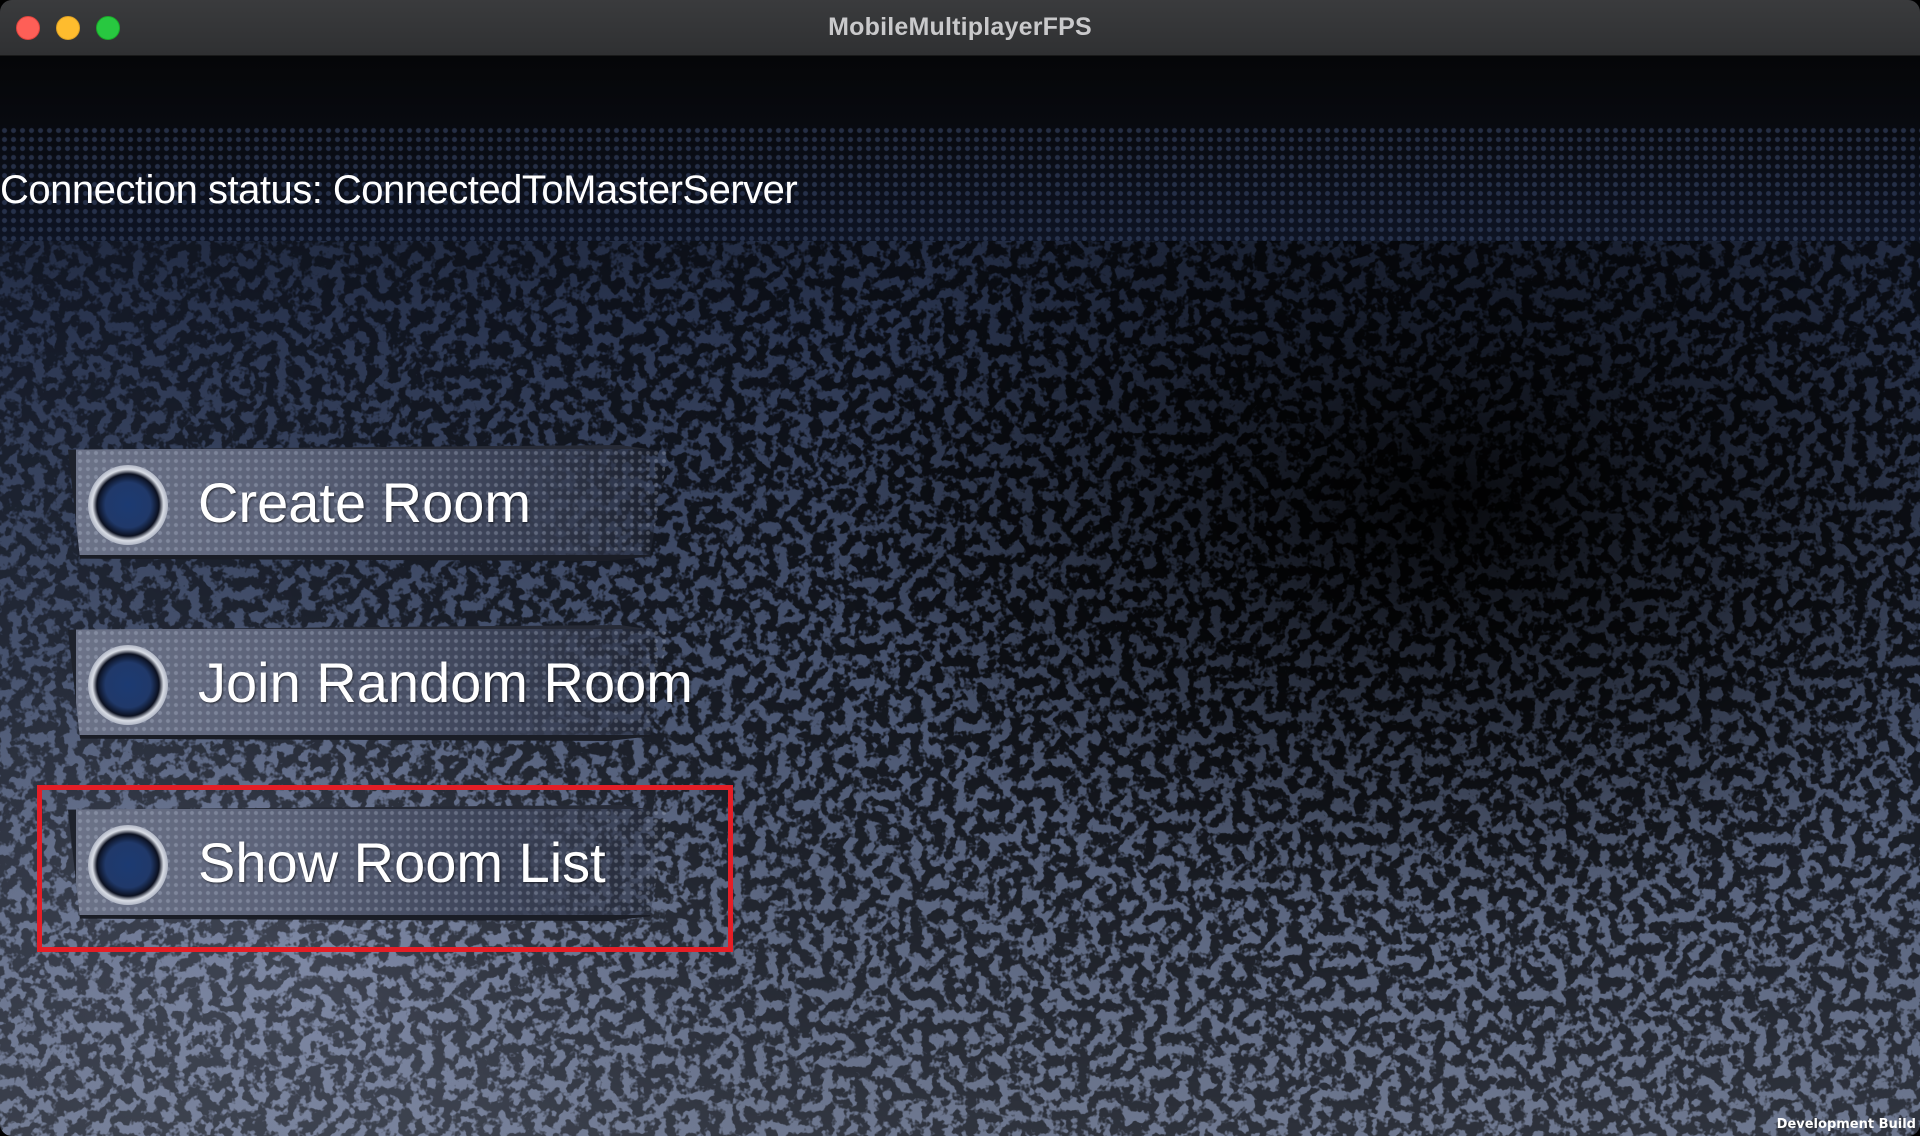 The height and width of the screenshot is (1136, 1920). I want to click on window-title: MobileMultiplayerFPS, so click(960, 27).